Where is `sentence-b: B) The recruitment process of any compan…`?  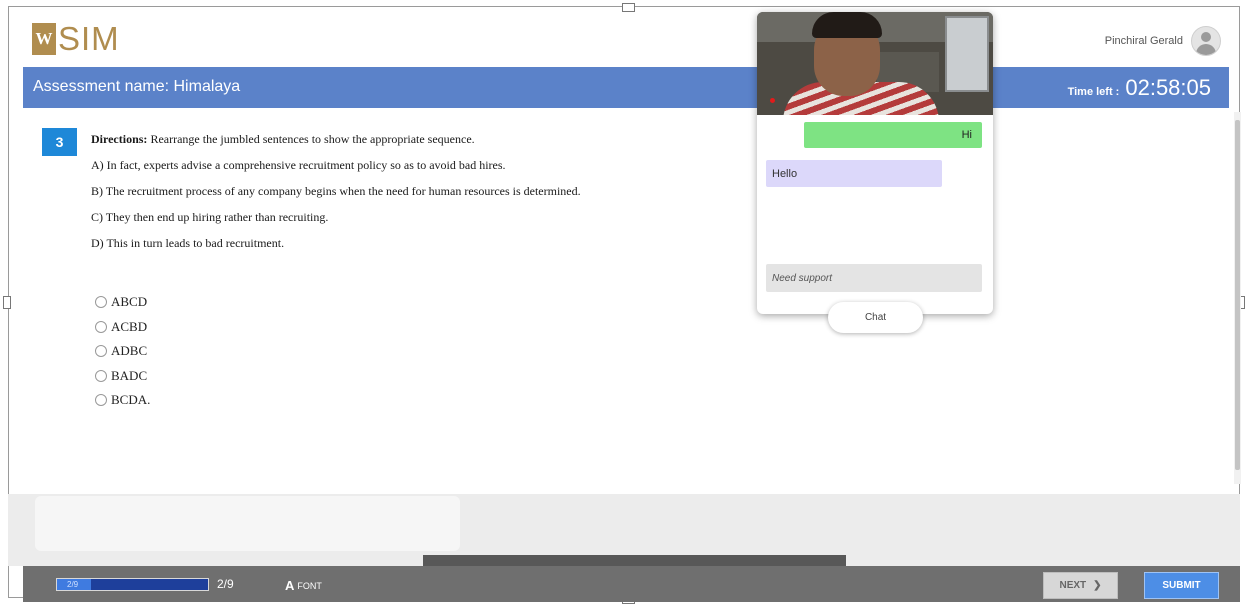
sentence-b: B) The recruitment process of any compan… is located at coordinates (336, 191).